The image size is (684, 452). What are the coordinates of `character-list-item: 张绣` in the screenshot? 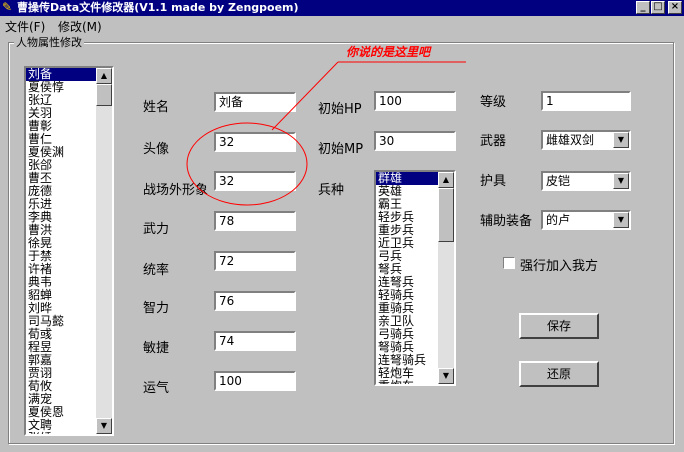 It's located at (62, 433).